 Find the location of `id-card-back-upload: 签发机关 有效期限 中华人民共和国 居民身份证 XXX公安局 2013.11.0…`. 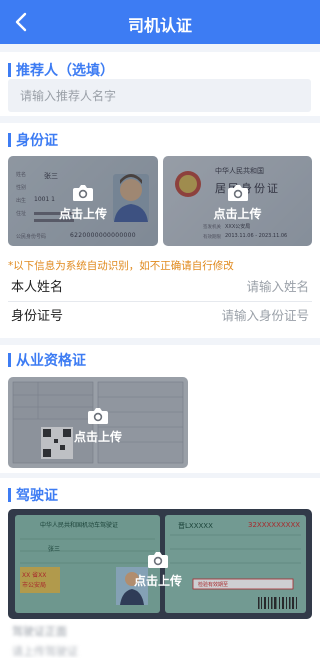

id-card-back-upload: 签发机关 有效期限 中华人民共和国 居民身份证 XXX公安局 2013.11.0… is located at coordinates (237, 201).